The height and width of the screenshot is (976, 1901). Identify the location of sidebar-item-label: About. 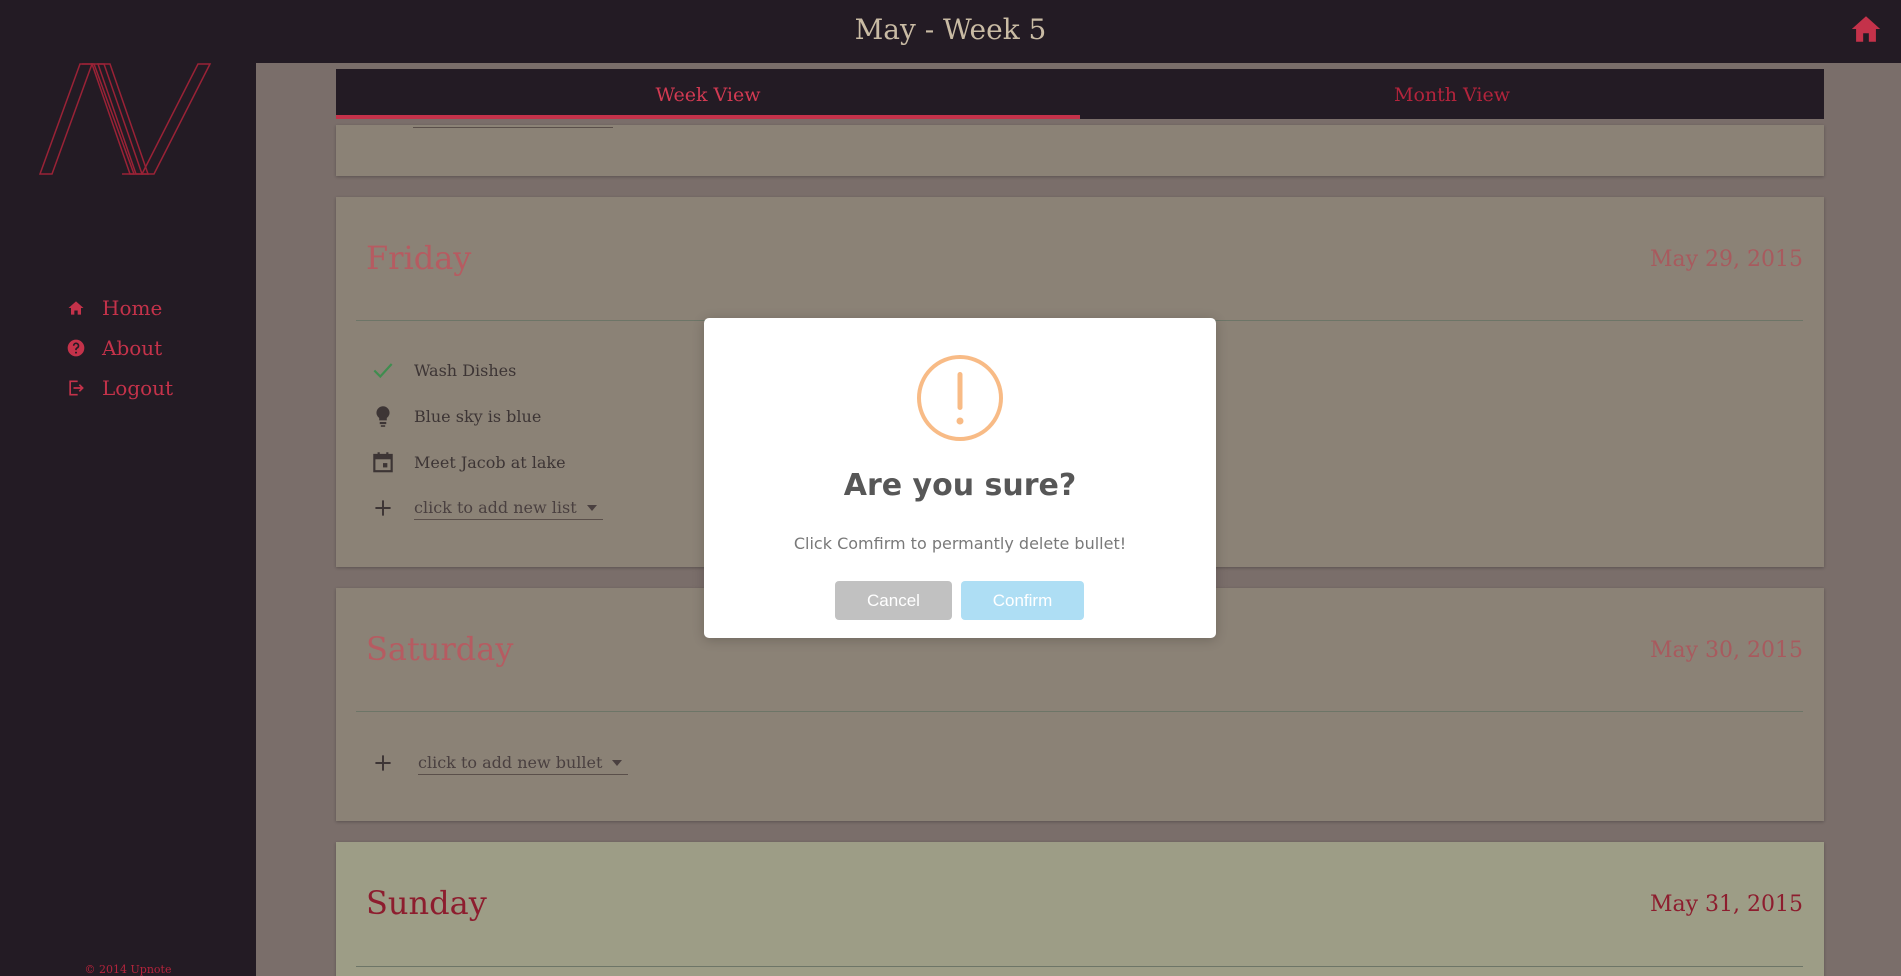
(132, 348).